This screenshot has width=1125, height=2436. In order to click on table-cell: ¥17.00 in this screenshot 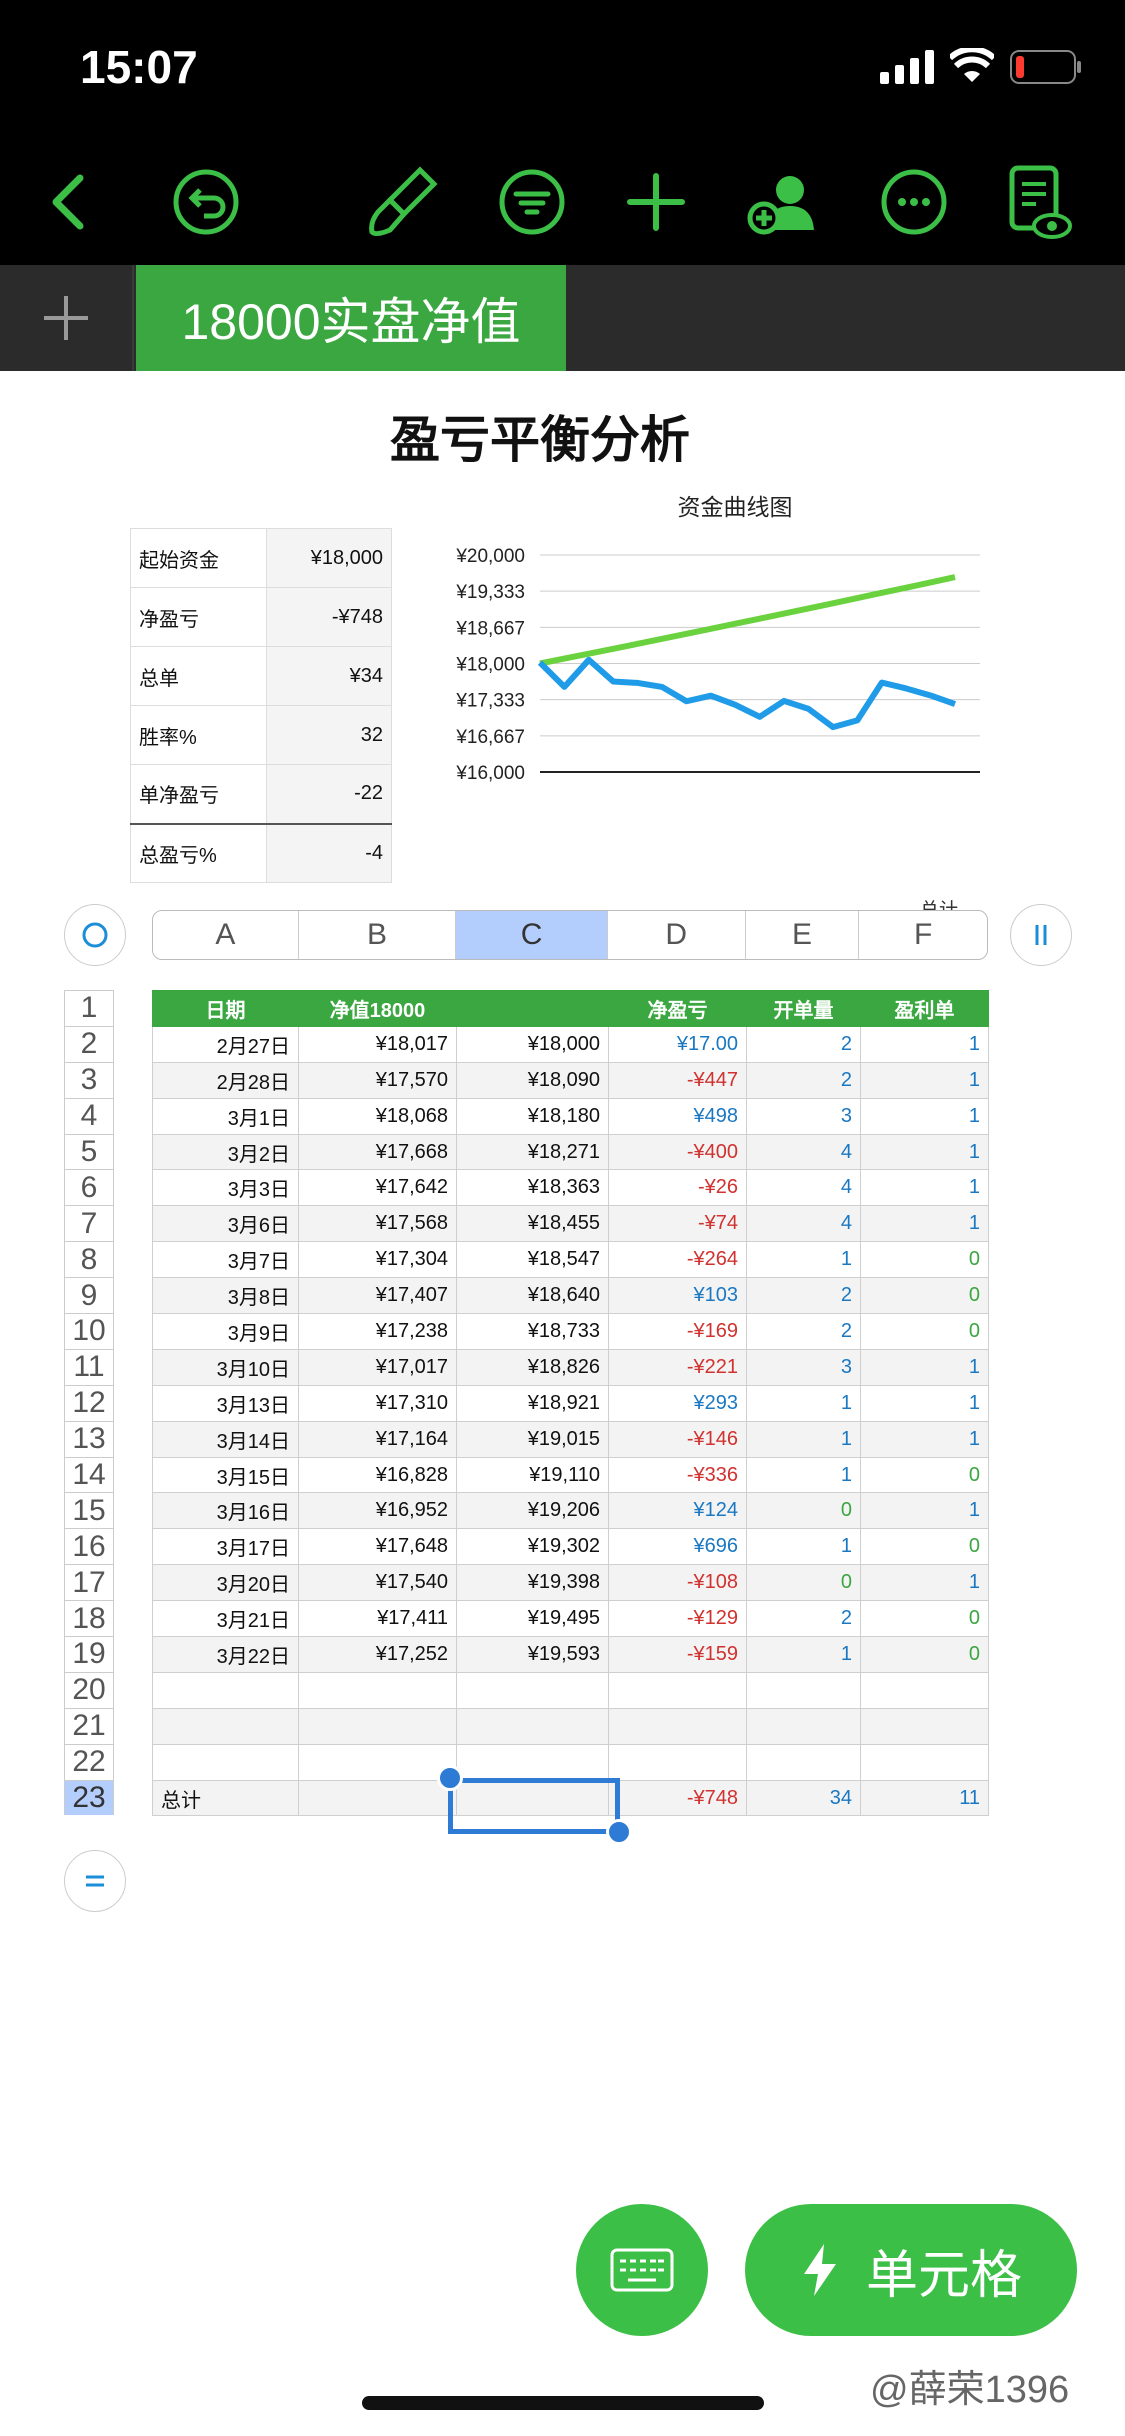, I will do `click(677, 1044)`.